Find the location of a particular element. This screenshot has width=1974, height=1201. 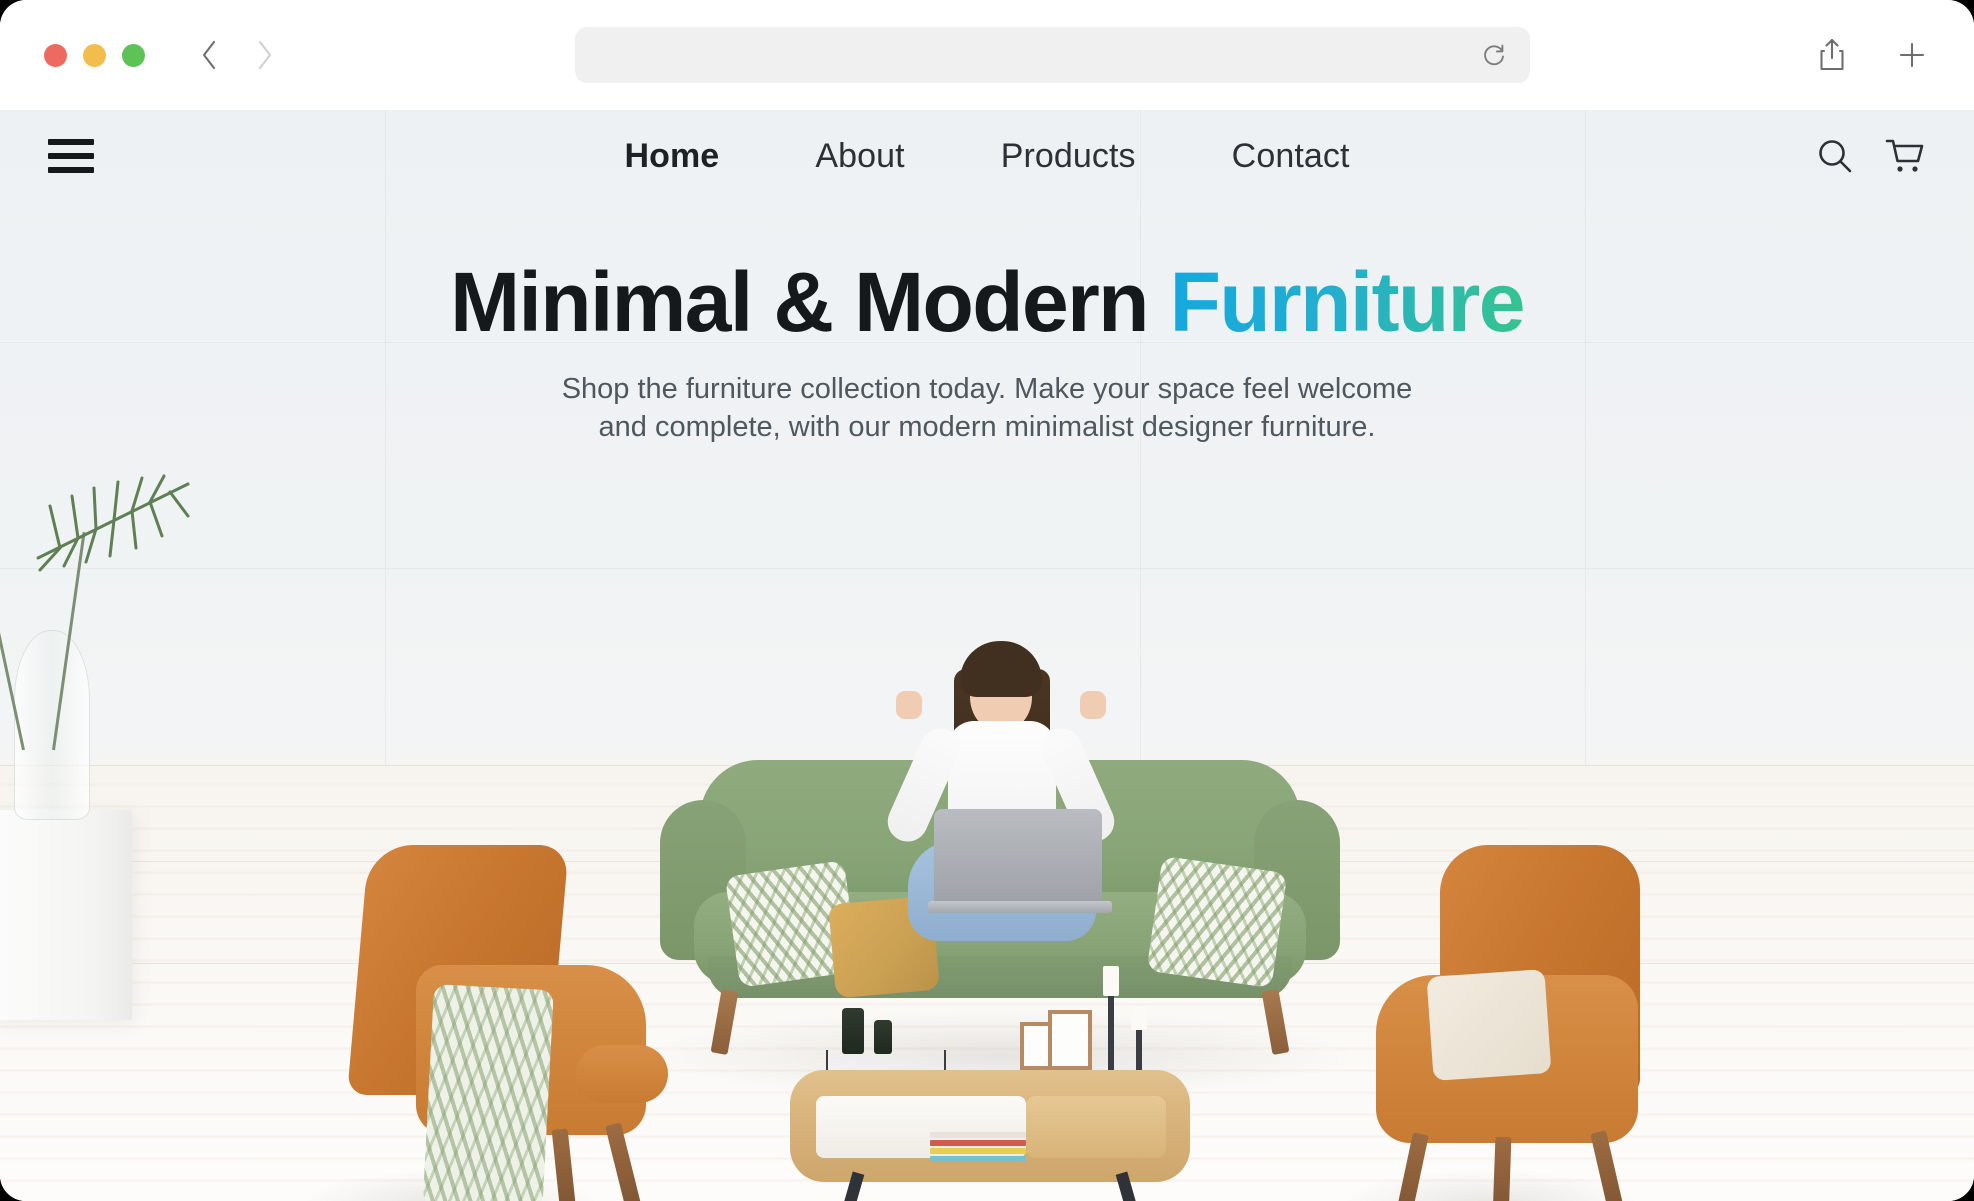

search-icon is located at coordinates (1835, 156).